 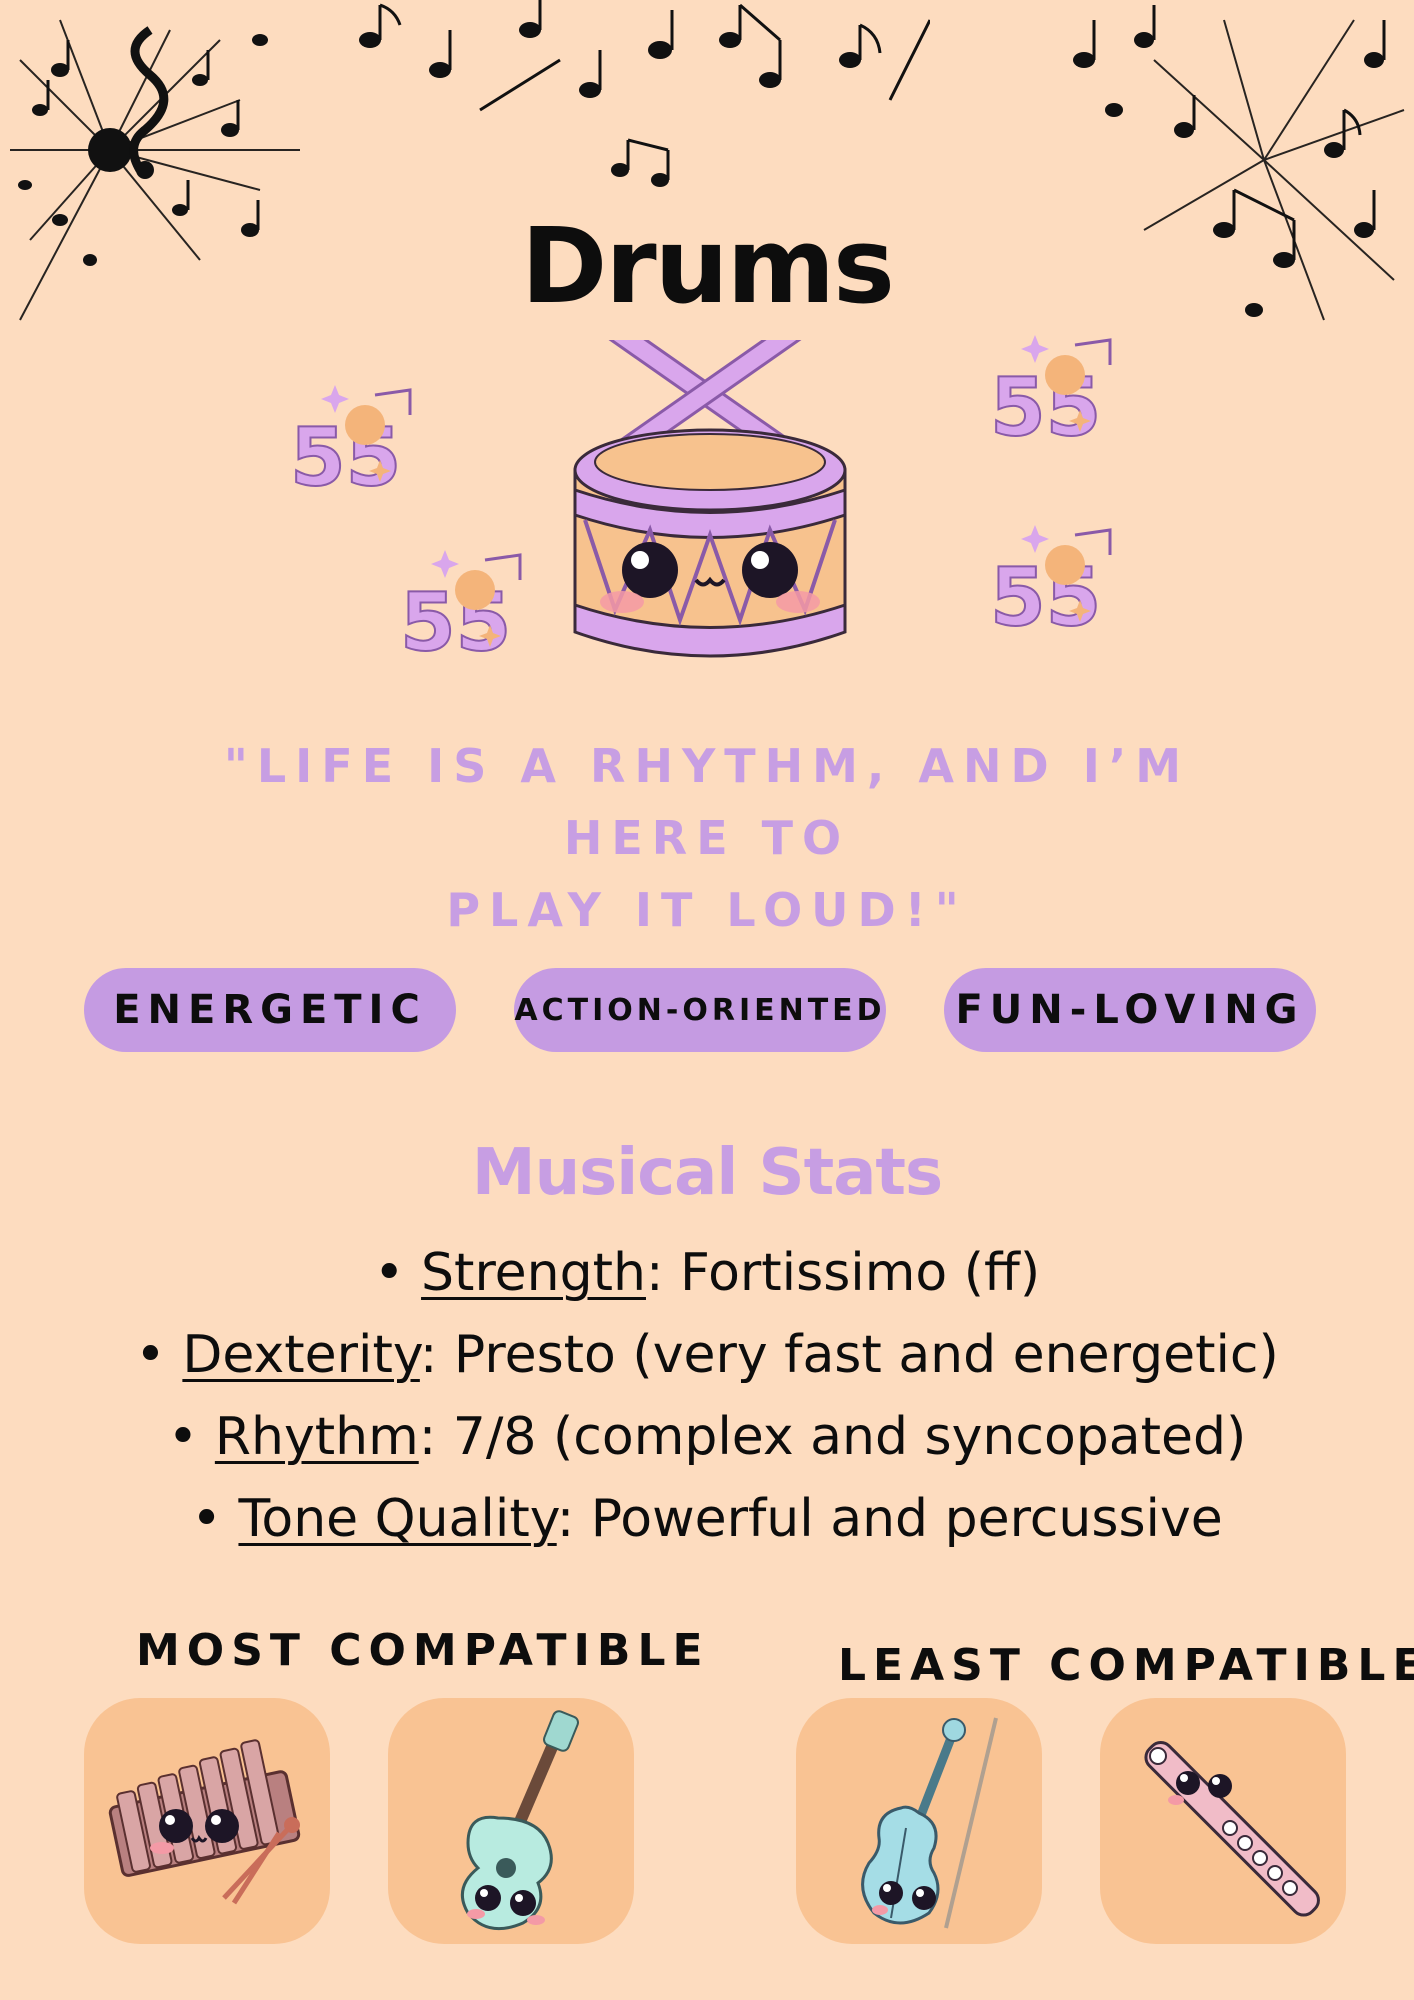 I want to click on stat-value: : Powerful and percussive, so click(x=889, y=1519).